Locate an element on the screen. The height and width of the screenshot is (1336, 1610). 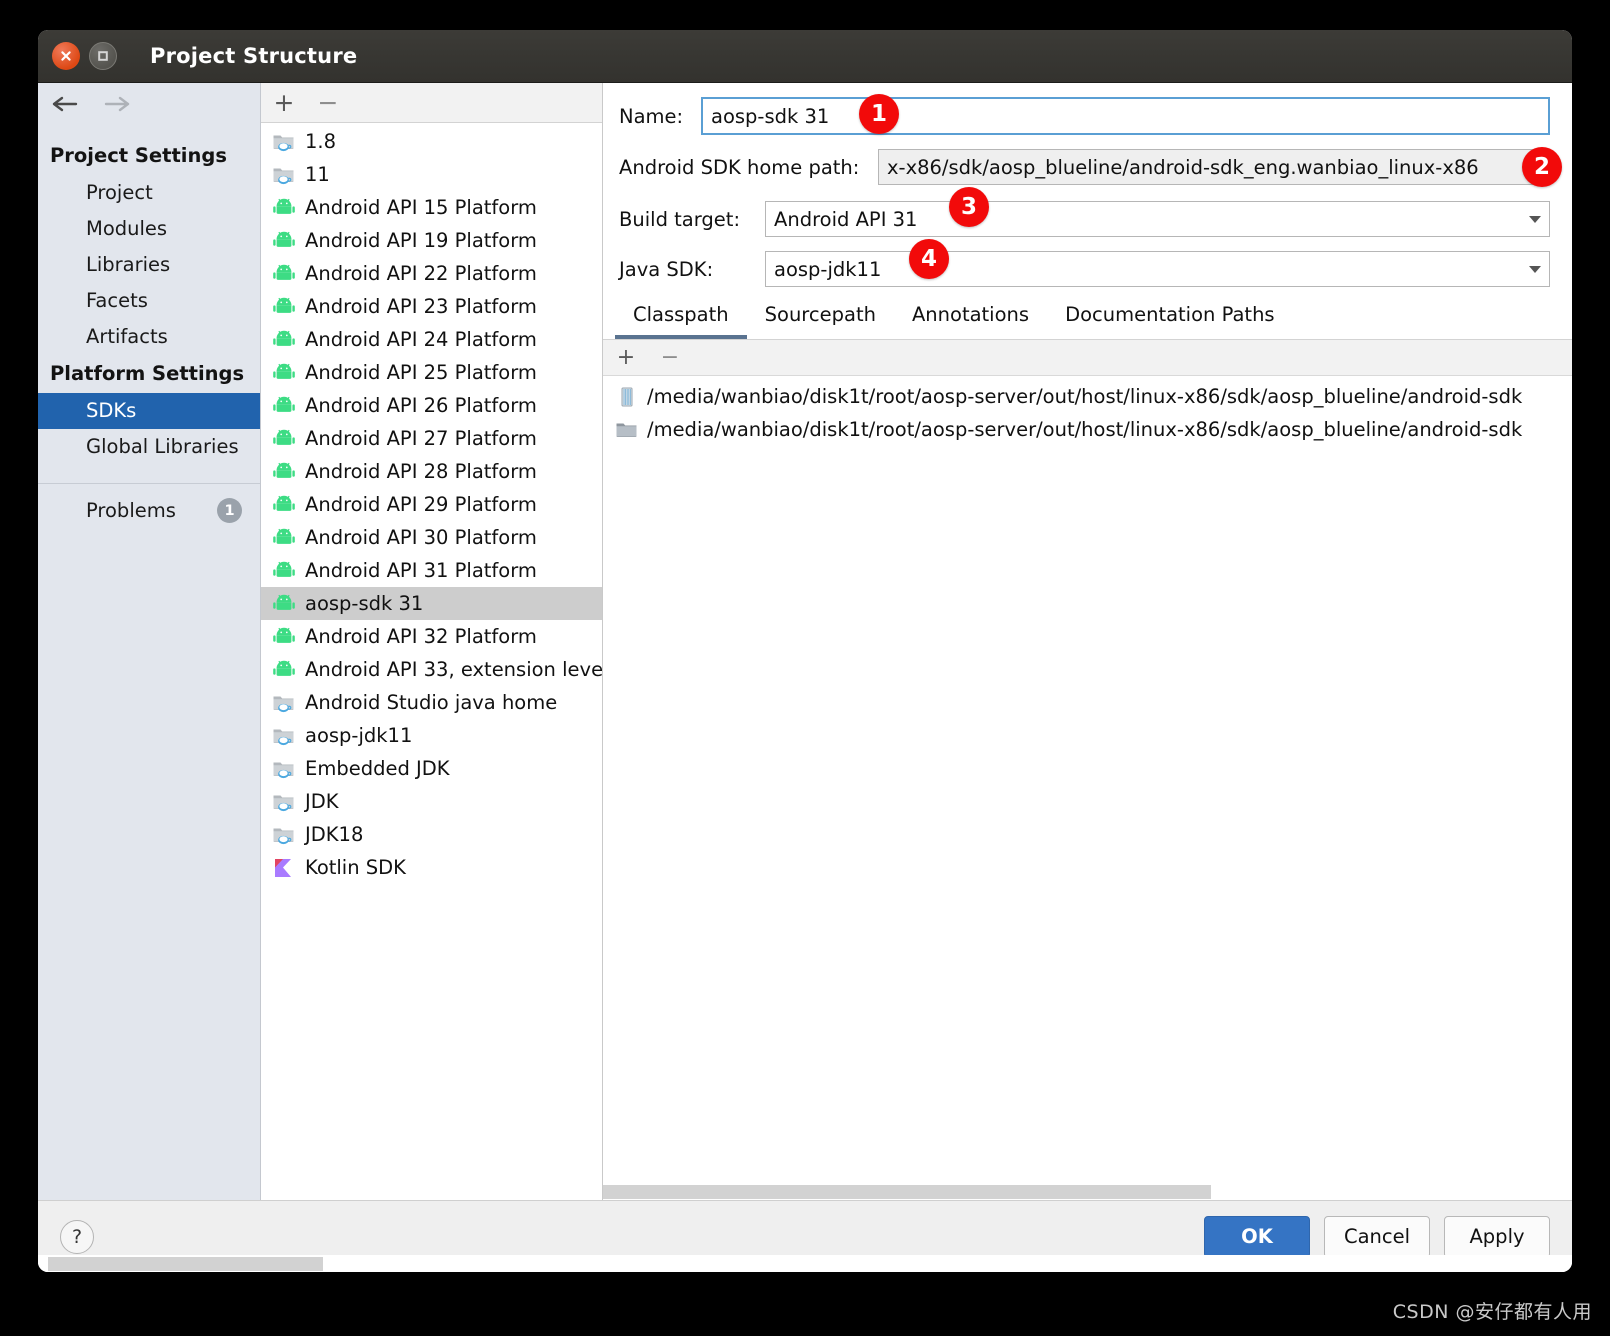
cancel-button: Cancel is located at coordinates (1377, 1236).